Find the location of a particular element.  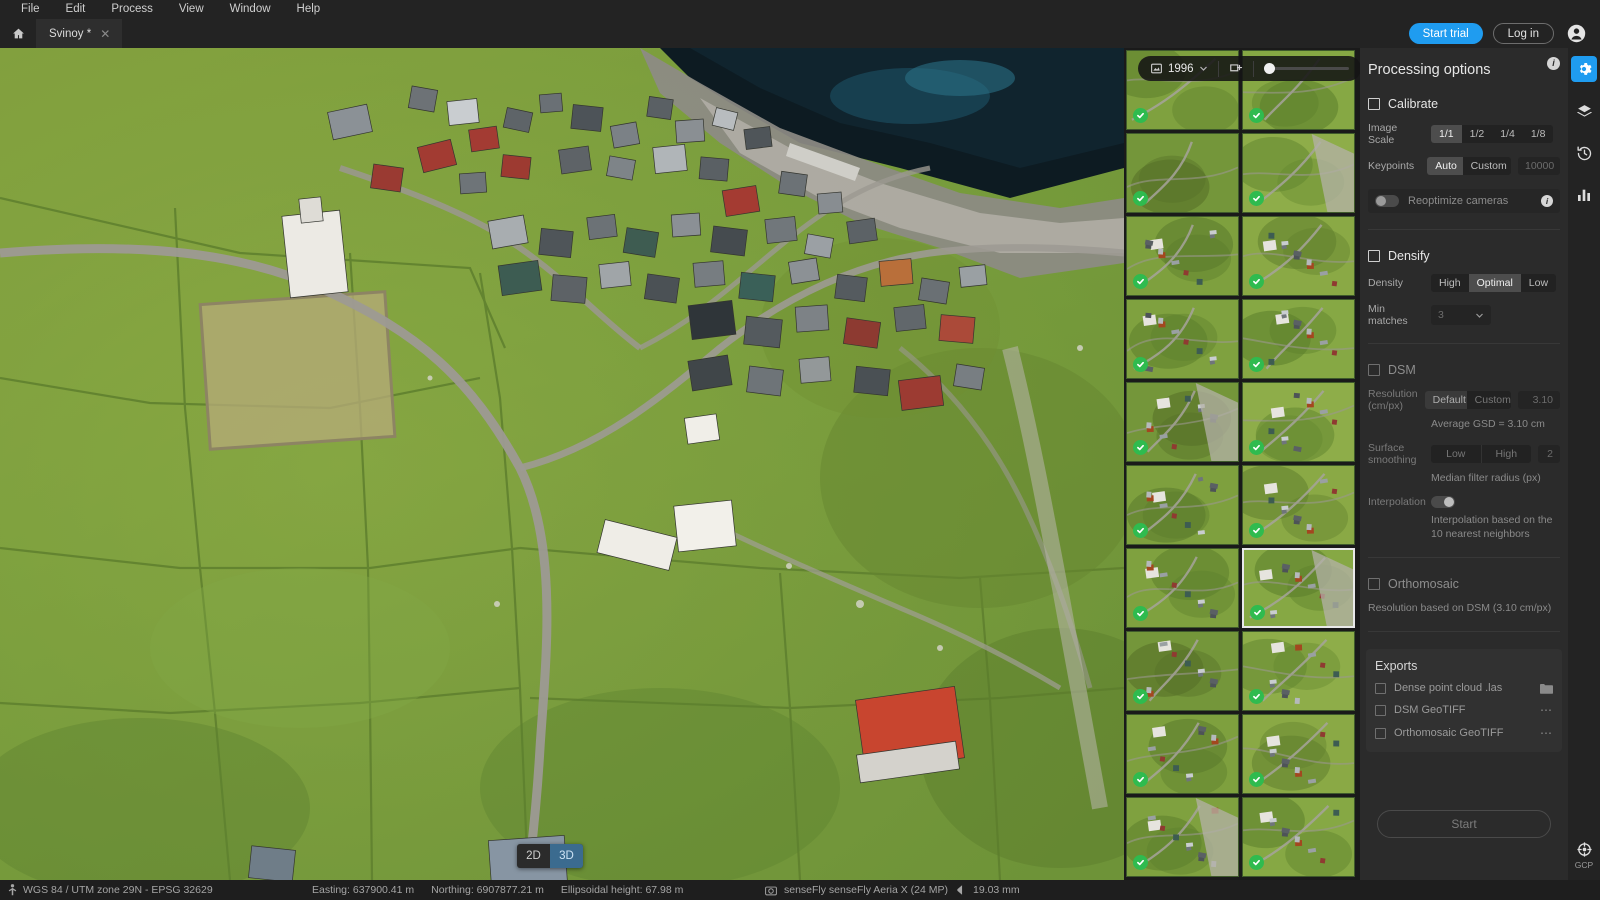

start-trial-button: Start trial is located at coordinates (1445, 33).